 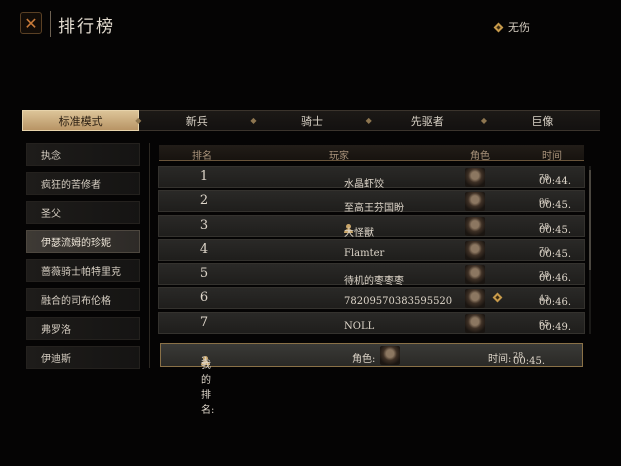 I want to click on tab-label: 新兵, so click(x=196, y=121).